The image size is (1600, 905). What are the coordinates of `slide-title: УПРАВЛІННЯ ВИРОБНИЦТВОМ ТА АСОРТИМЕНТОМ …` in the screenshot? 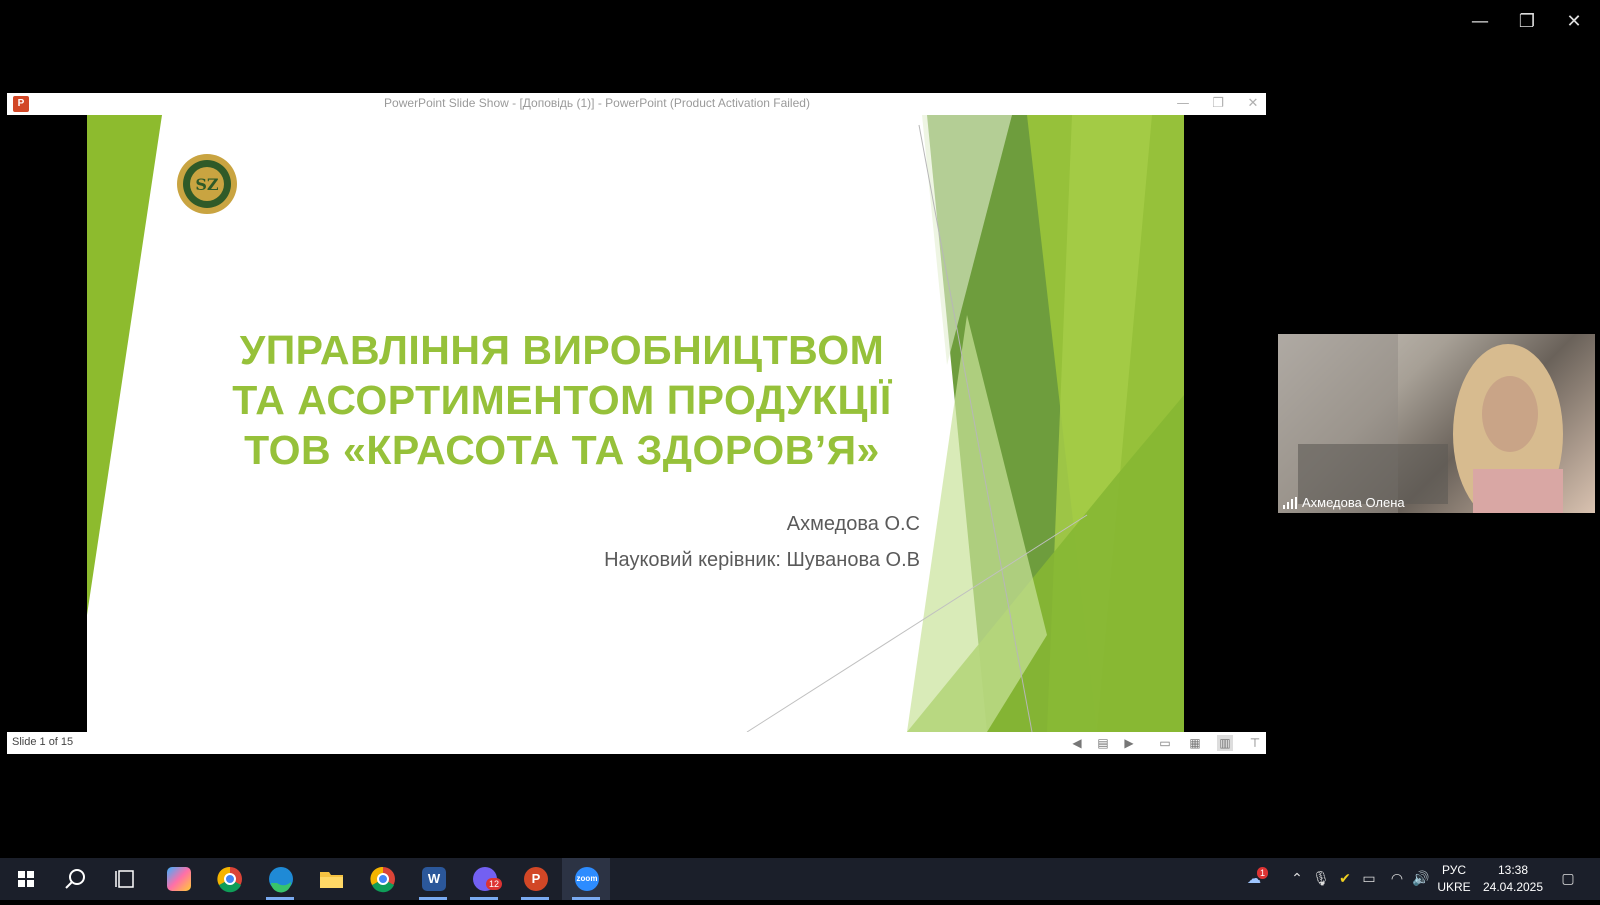 It's located at (562, 400).